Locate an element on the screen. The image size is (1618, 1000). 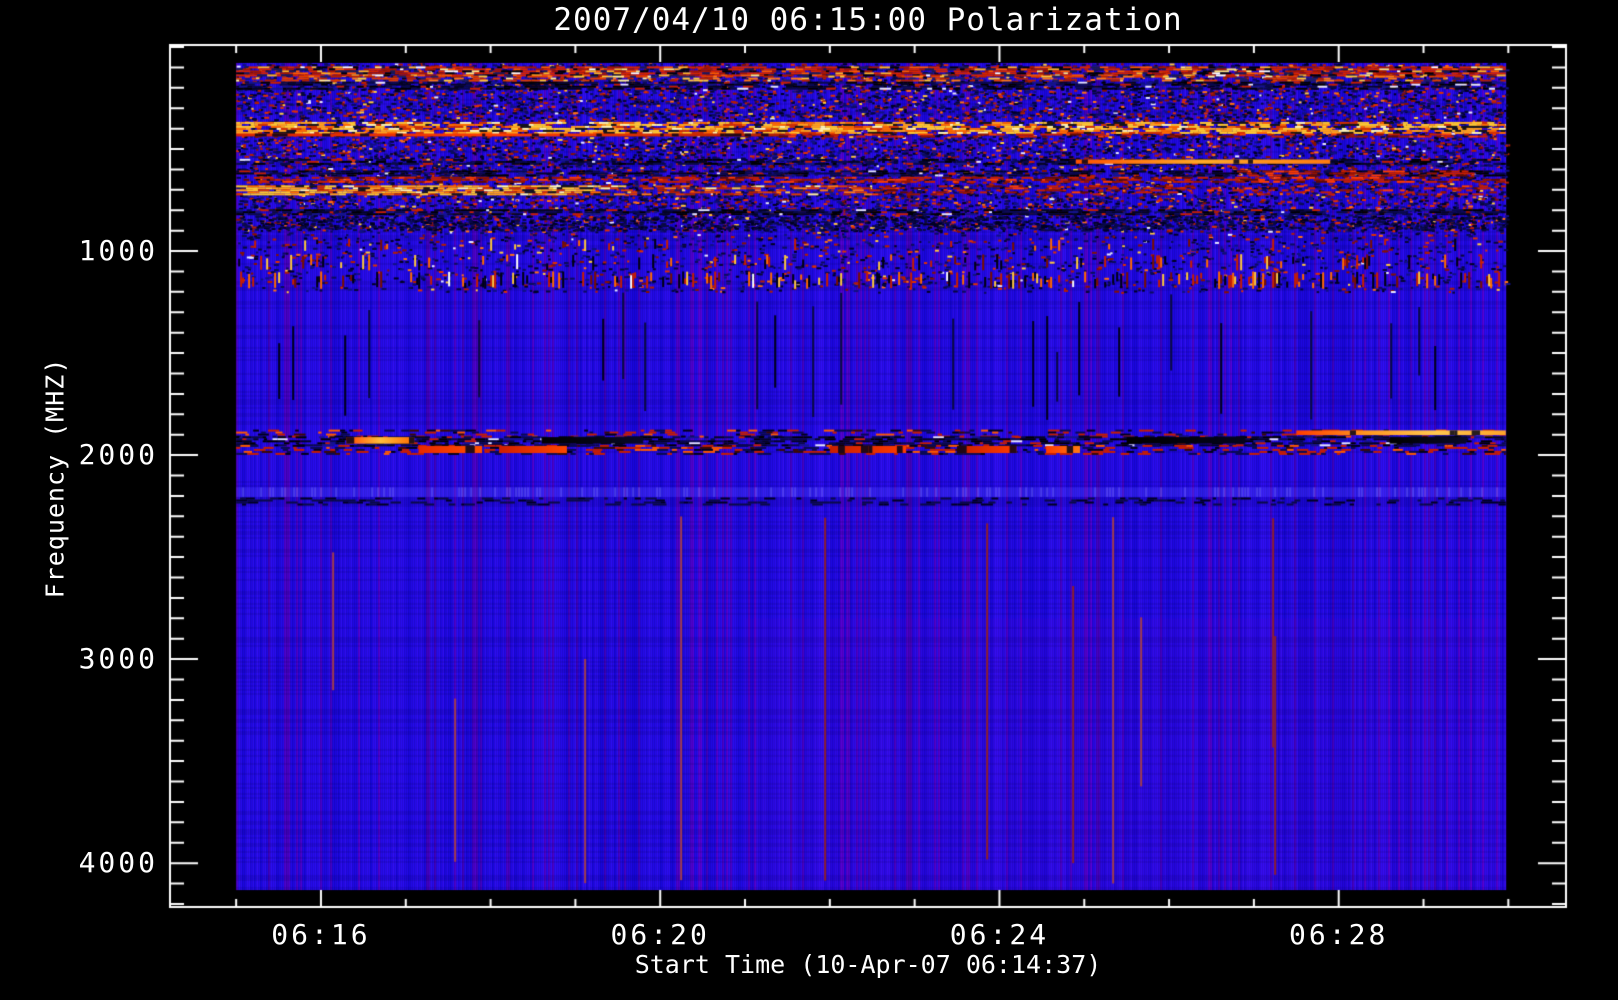
y-axis-label: Frequency (MHZ) is located at coordinates (55, 478).